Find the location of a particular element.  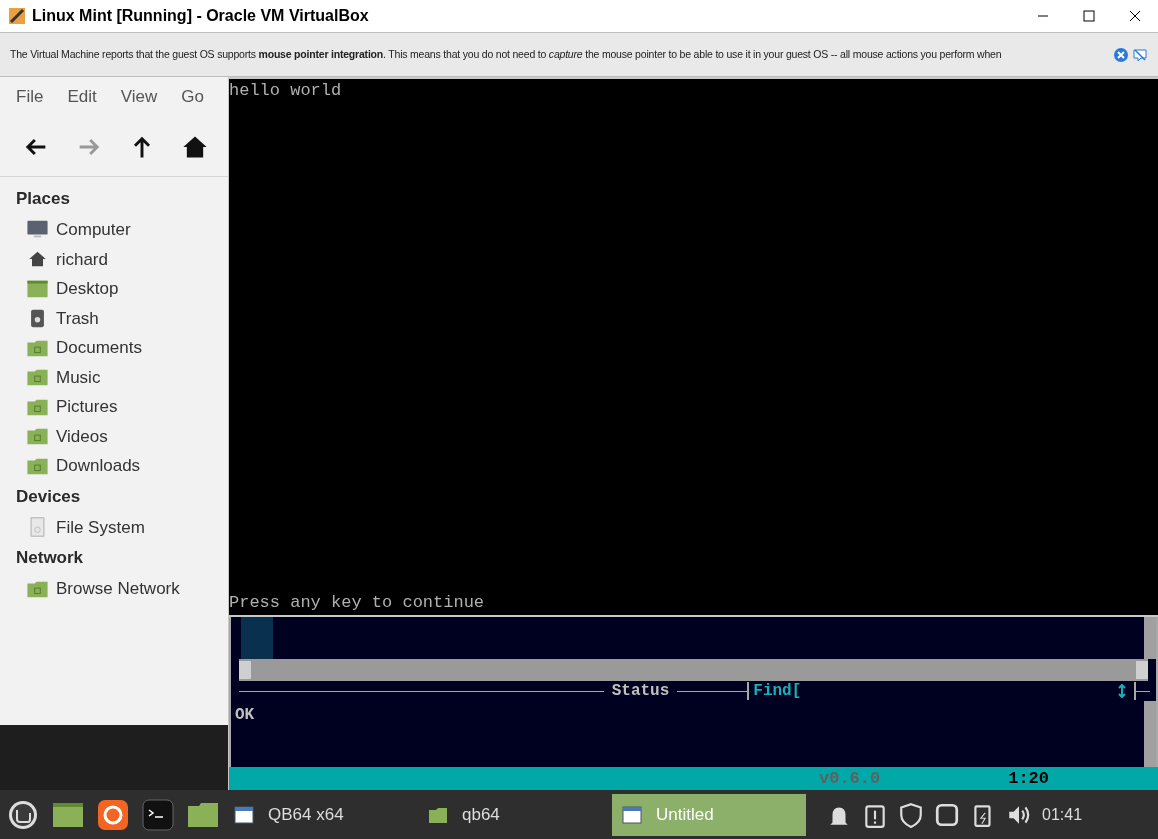

sidebar-item: Videos is located at coordinates (114, 436).